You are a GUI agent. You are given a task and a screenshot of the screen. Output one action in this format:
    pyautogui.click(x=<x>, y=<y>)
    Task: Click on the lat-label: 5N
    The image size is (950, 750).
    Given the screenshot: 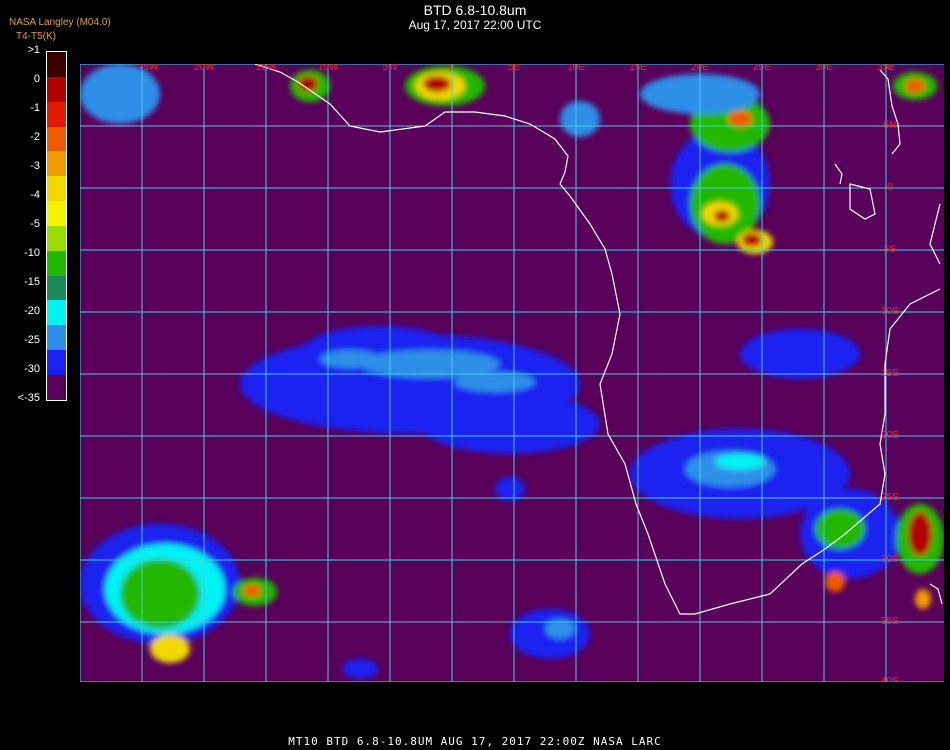 What is the action you would take?
    pyautogui.click(x=890, y=125)
    